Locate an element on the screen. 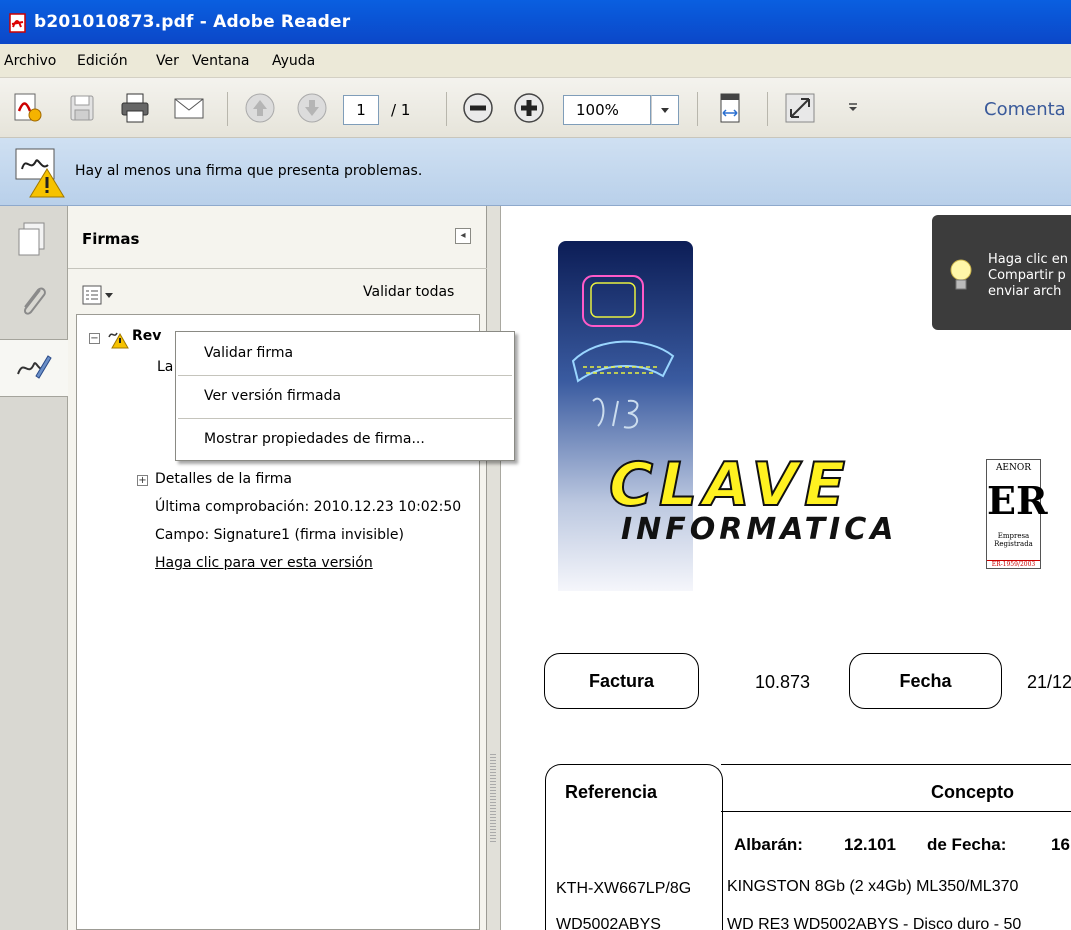  menu-item-validate-signature: Validar firma is located at coordinates (248, 353).